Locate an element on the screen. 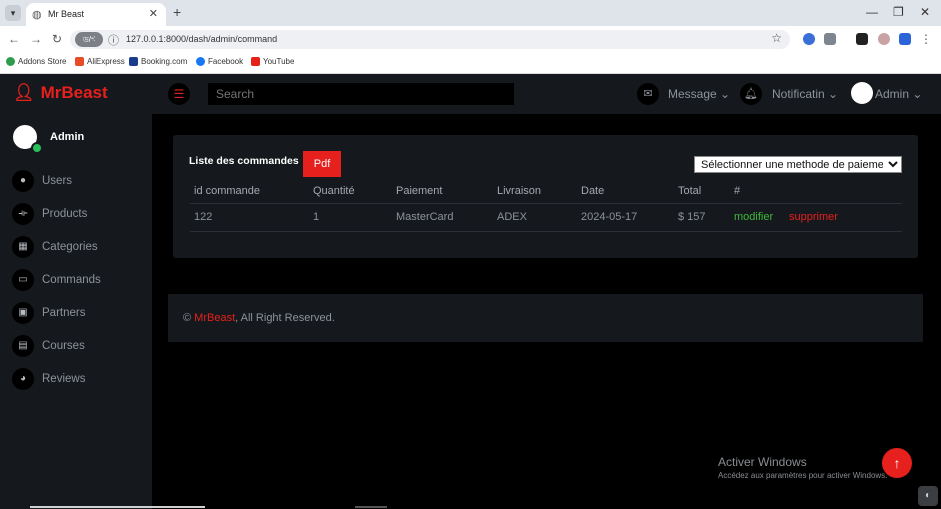 The width and height of the screenshot is (941, 509). minimize-icon: — is located at coordinates (872, 12).